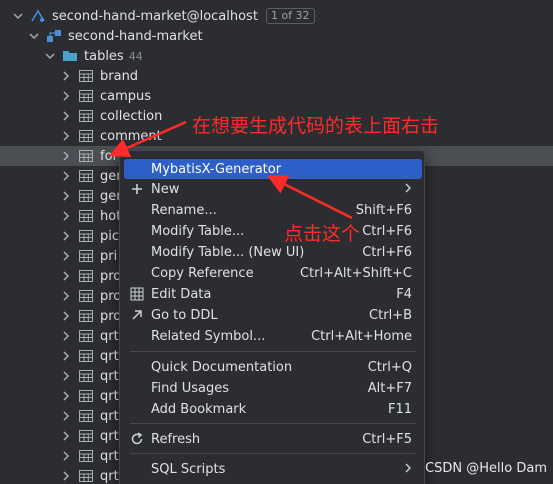  Describe the element at coordinates (322, 234) in the screenshot. I see `annotation-click-this: 点击这个` at that location.